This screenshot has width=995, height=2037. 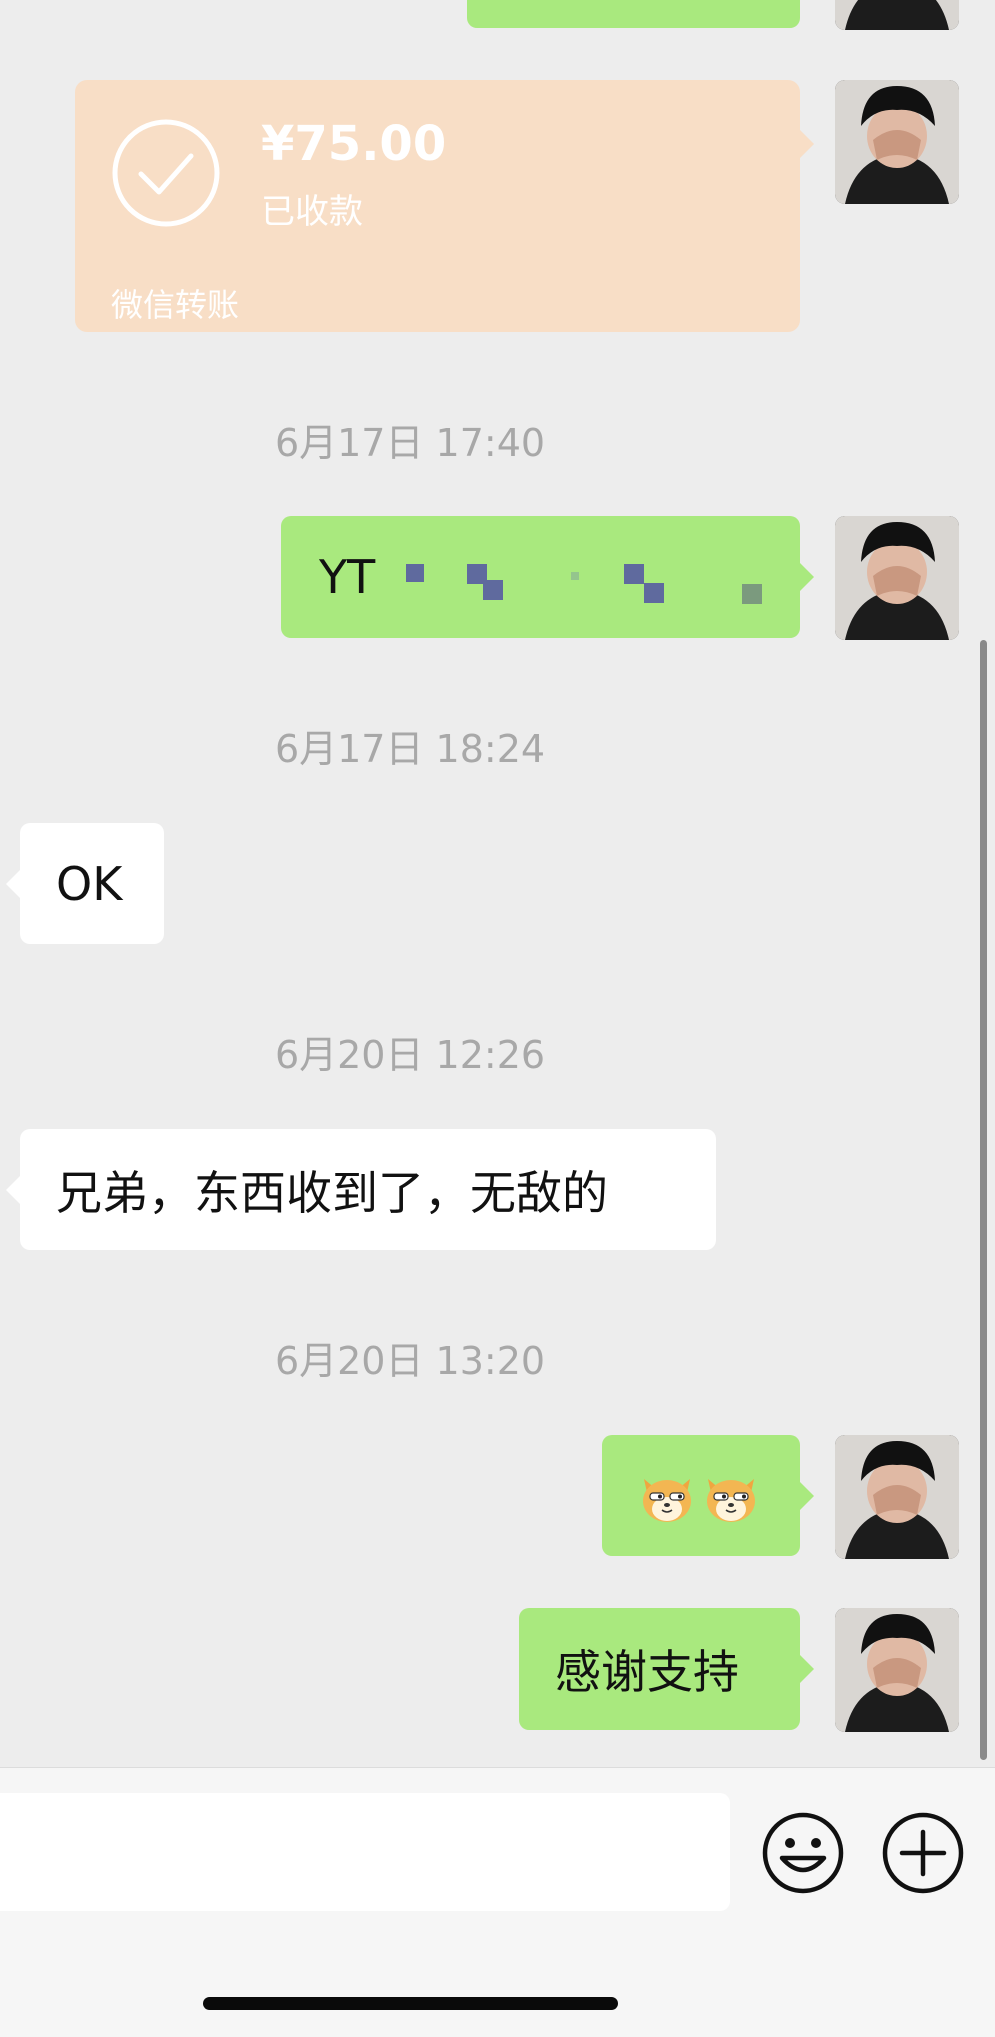 I want to click on message-bubble-partial, so click(x=633, y=14).